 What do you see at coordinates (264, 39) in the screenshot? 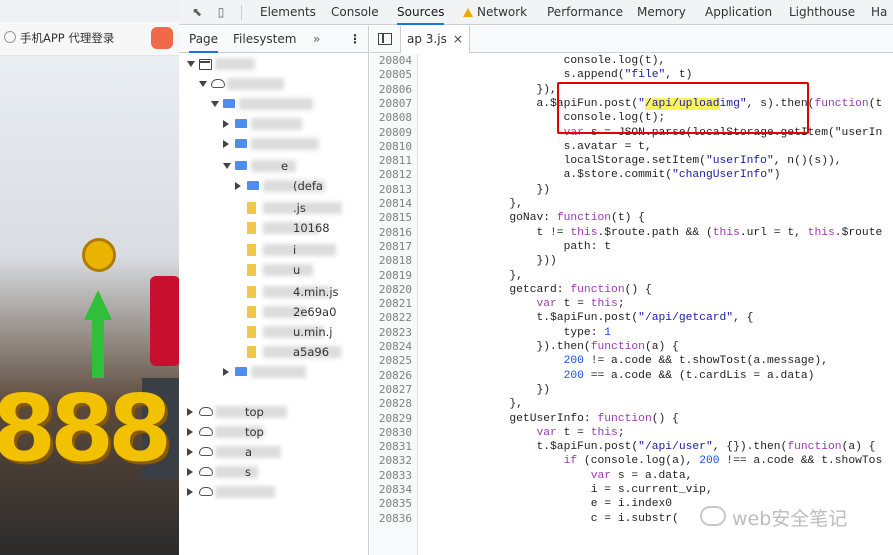
I see `subtab-filesystem: Filesystem` at bounding box center [264, 39].